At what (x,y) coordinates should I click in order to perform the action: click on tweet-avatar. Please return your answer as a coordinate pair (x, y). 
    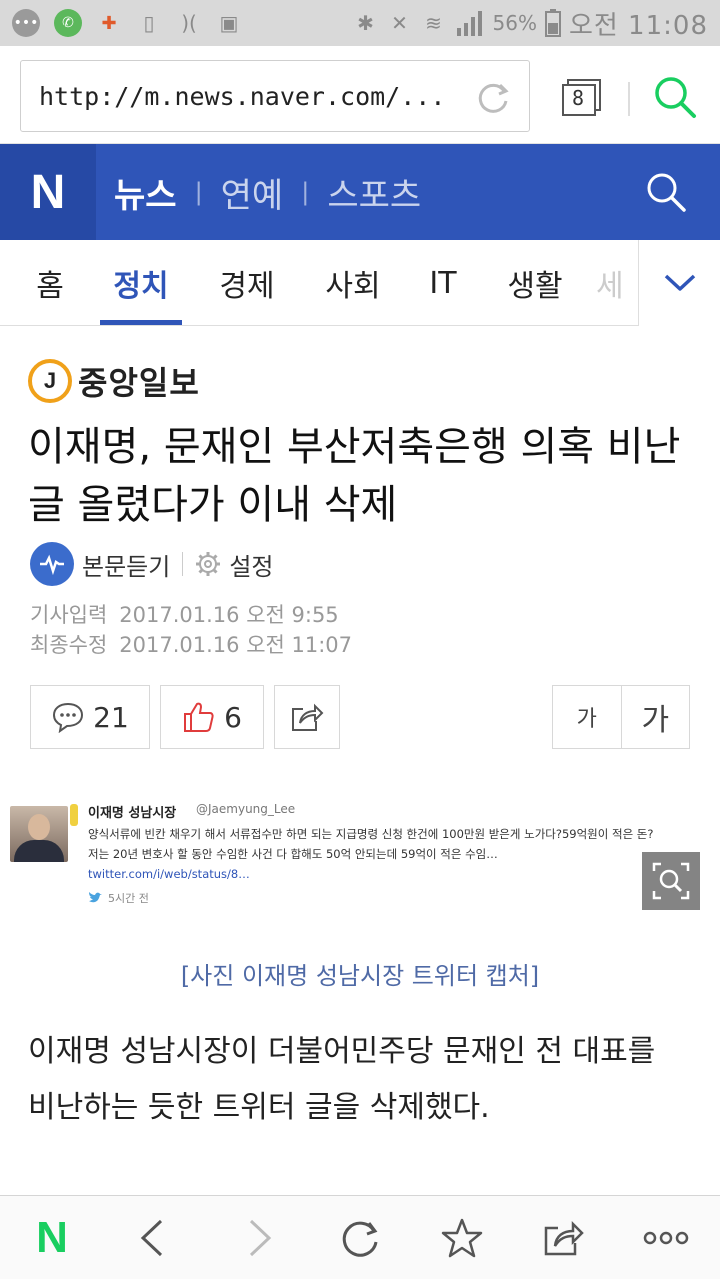
    Looking at the image, I should click on (39, 834).